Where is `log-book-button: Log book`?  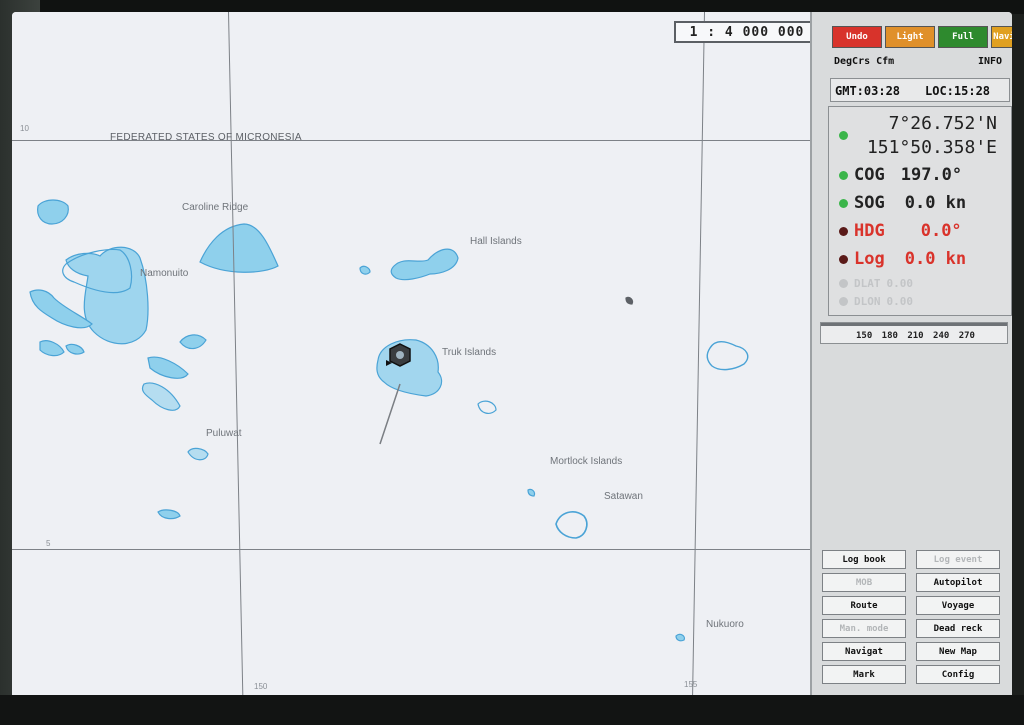
log-book-button: Log book is located at coordinates (864, 559).